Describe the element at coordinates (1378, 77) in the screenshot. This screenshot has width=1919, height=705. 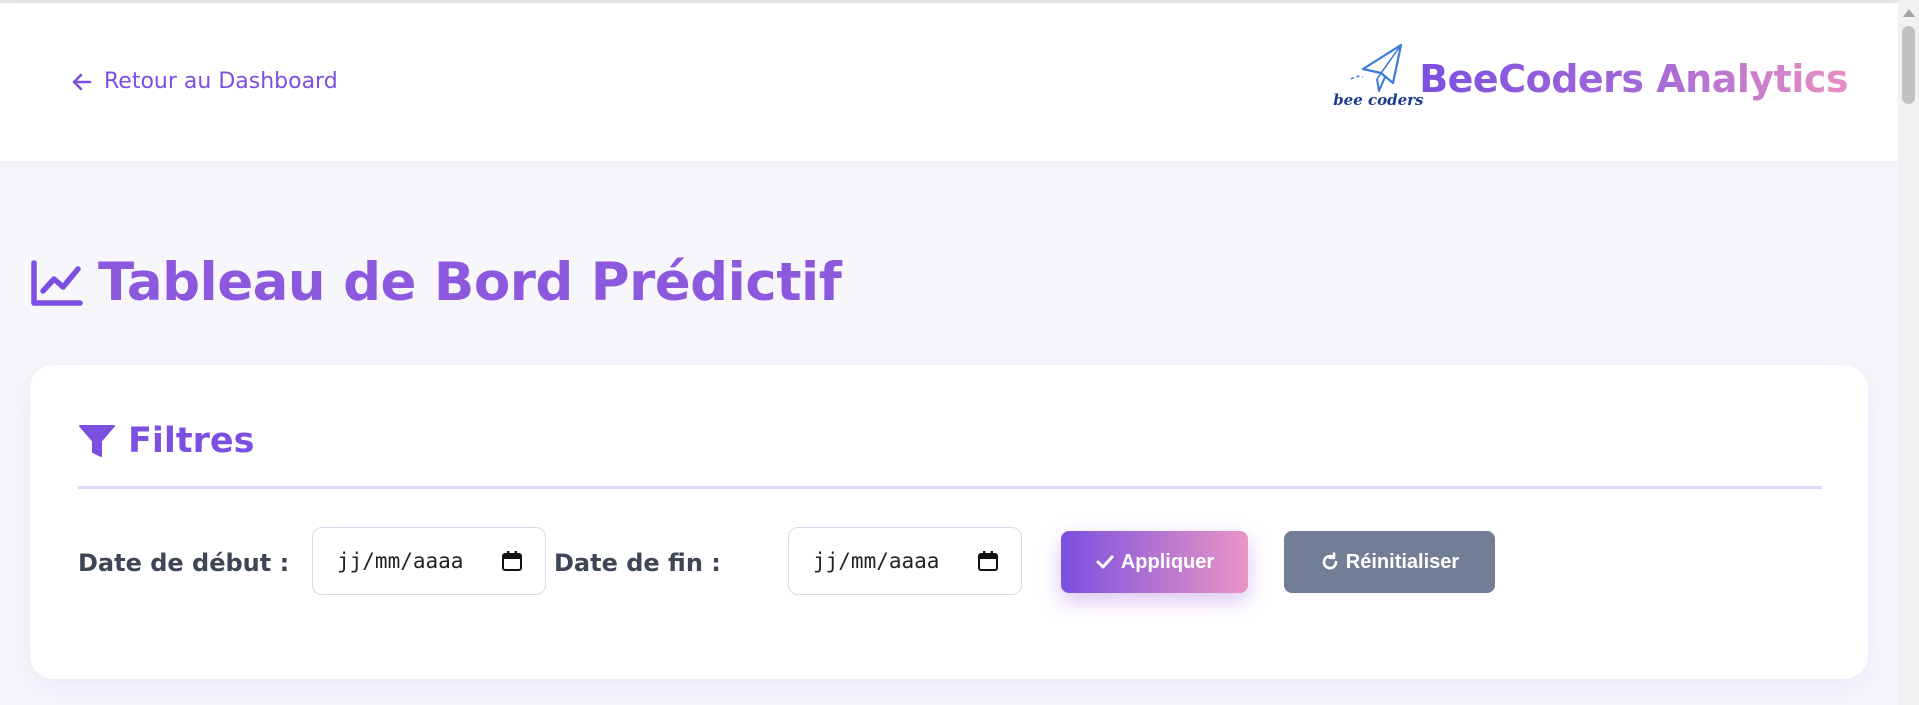
I see `brand-logo: bee coders` at that location.